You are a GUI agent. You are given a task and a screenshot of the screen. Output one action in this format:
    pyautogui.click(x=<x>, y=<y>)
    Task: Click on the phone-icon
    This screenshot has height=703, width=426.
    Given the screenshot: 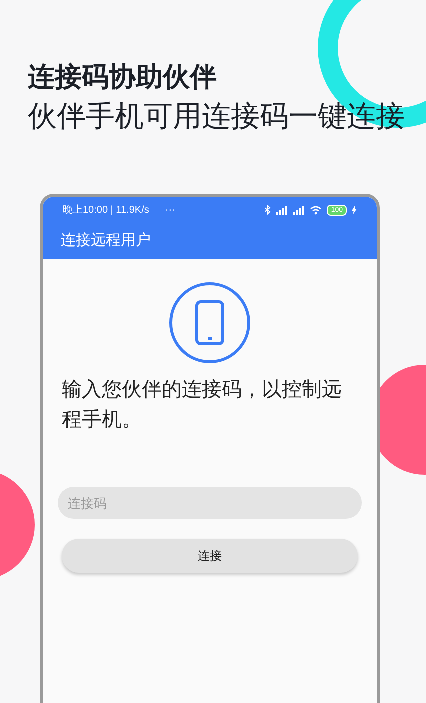 What is the action you would take?
    pyautogui.click(x=210, y=323)
    